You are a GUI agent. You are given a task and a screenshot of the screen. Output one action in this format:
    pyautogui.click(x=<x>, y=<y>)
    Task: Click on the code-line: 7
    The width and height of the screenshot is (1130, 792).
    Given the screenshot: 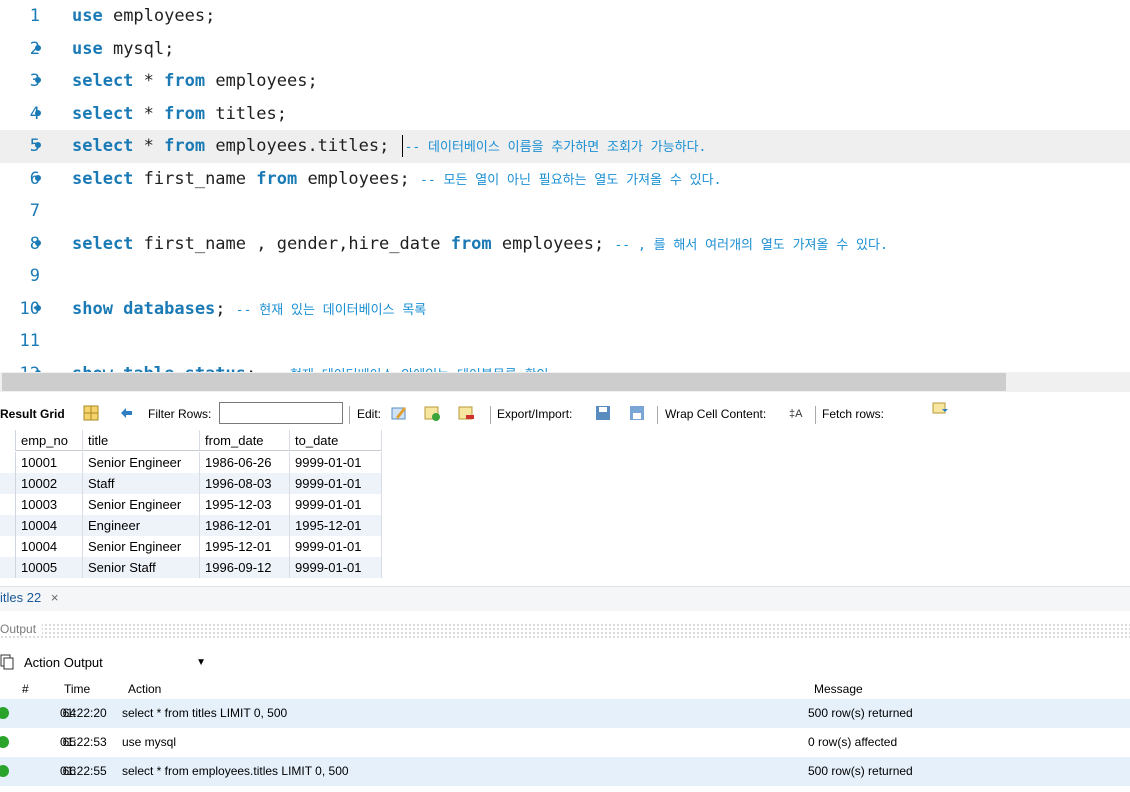 What is the action you would take?
    pyautogui.click(x=565, y=211)
    